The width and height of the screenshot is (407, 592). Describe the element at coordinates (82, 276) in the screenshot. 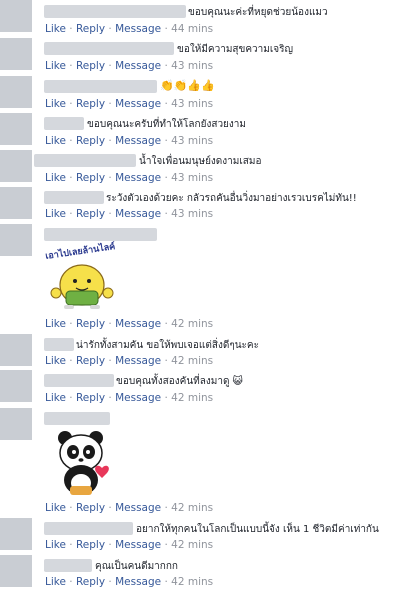

I see `sticker-image: เอาไปเลยล้านไลค์` at that location.